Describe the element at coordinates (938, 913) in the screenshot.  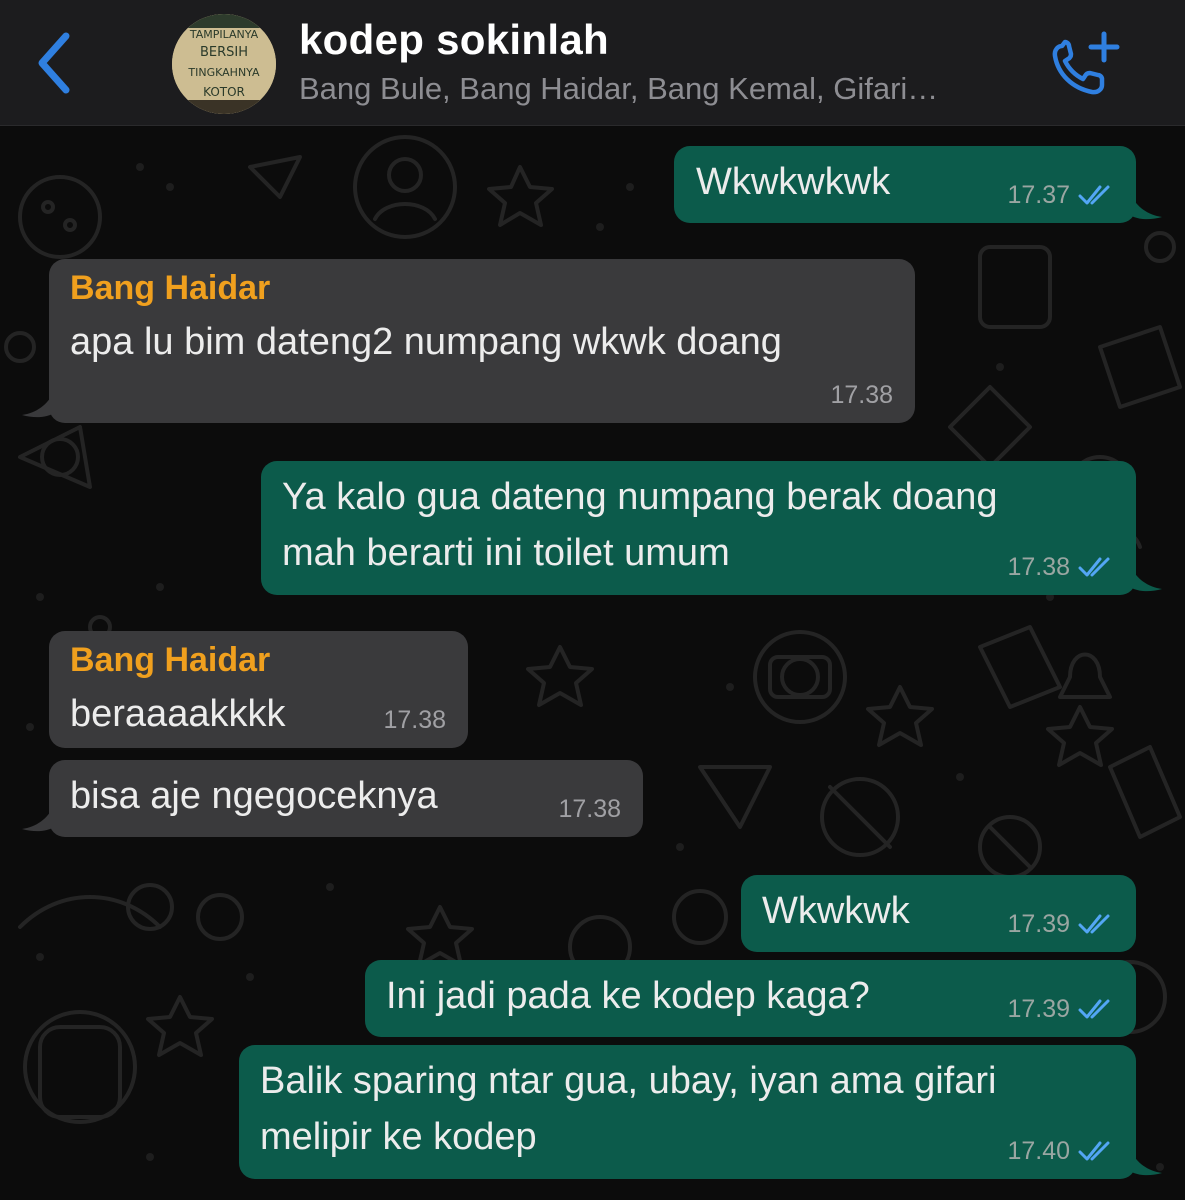
I see `message-bubble-outgoing: Wkwkwk 17.39` at that location.